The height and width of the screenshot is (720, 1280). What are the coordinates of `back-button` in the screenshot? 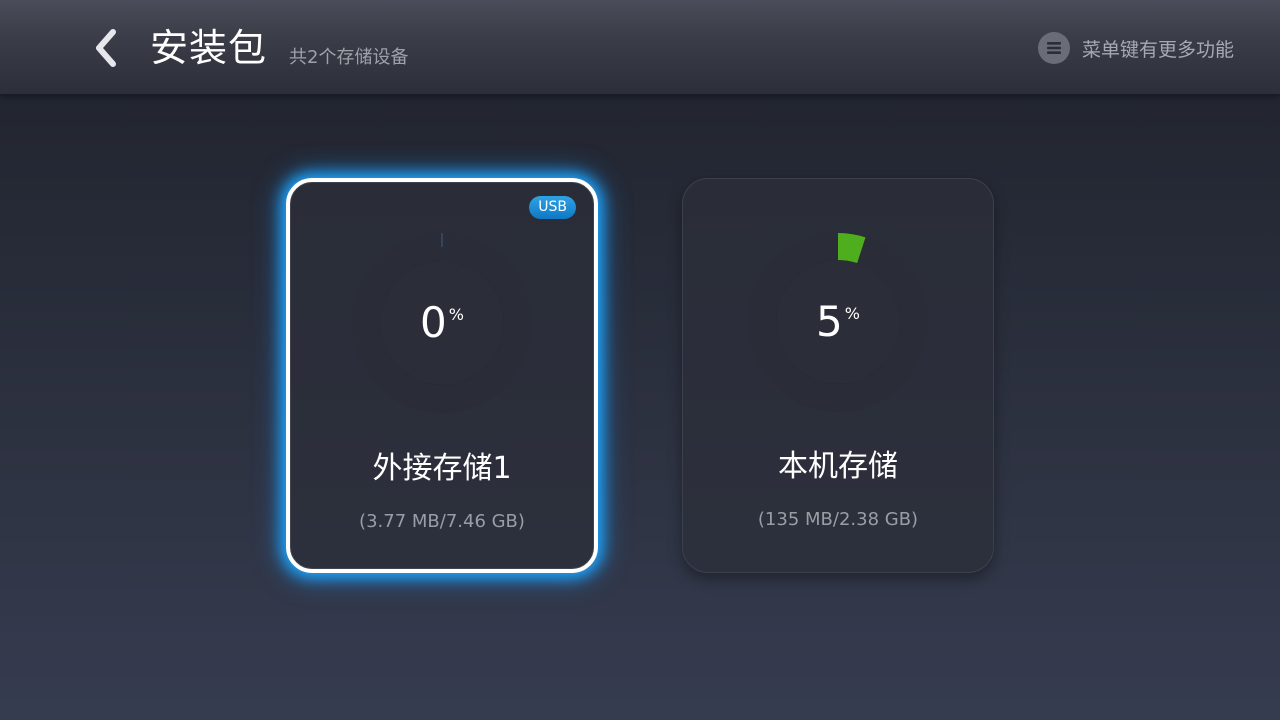 It's located at (106, 48).